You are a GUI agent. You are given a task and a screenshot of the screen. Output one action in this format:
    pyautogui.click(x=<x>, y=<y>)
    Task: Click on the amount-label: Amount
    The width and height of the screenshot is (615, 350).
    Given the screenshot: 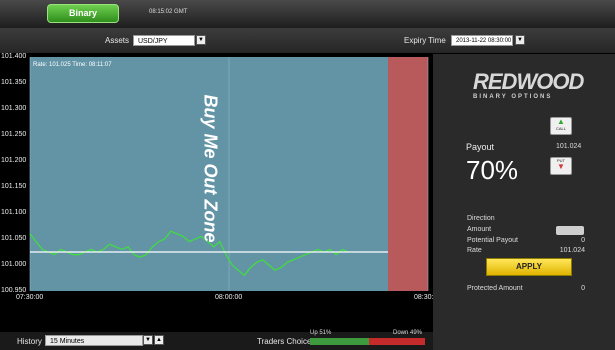 What is the action you would take?
    pyautogui.click(x=479, y=229)
    